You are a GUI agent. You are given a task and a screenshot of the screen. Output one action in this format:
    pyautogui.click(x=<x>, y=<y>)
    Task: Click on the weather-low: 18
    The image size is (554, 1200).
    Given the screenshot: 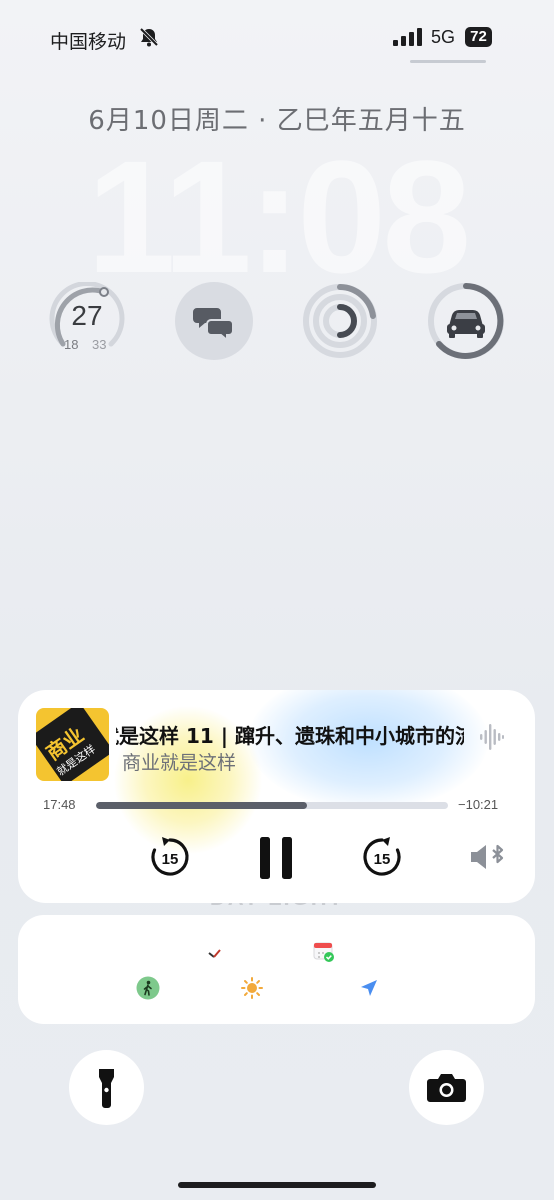 What is the action you would take?
    pyautogui.click(x=71, y=344)
    